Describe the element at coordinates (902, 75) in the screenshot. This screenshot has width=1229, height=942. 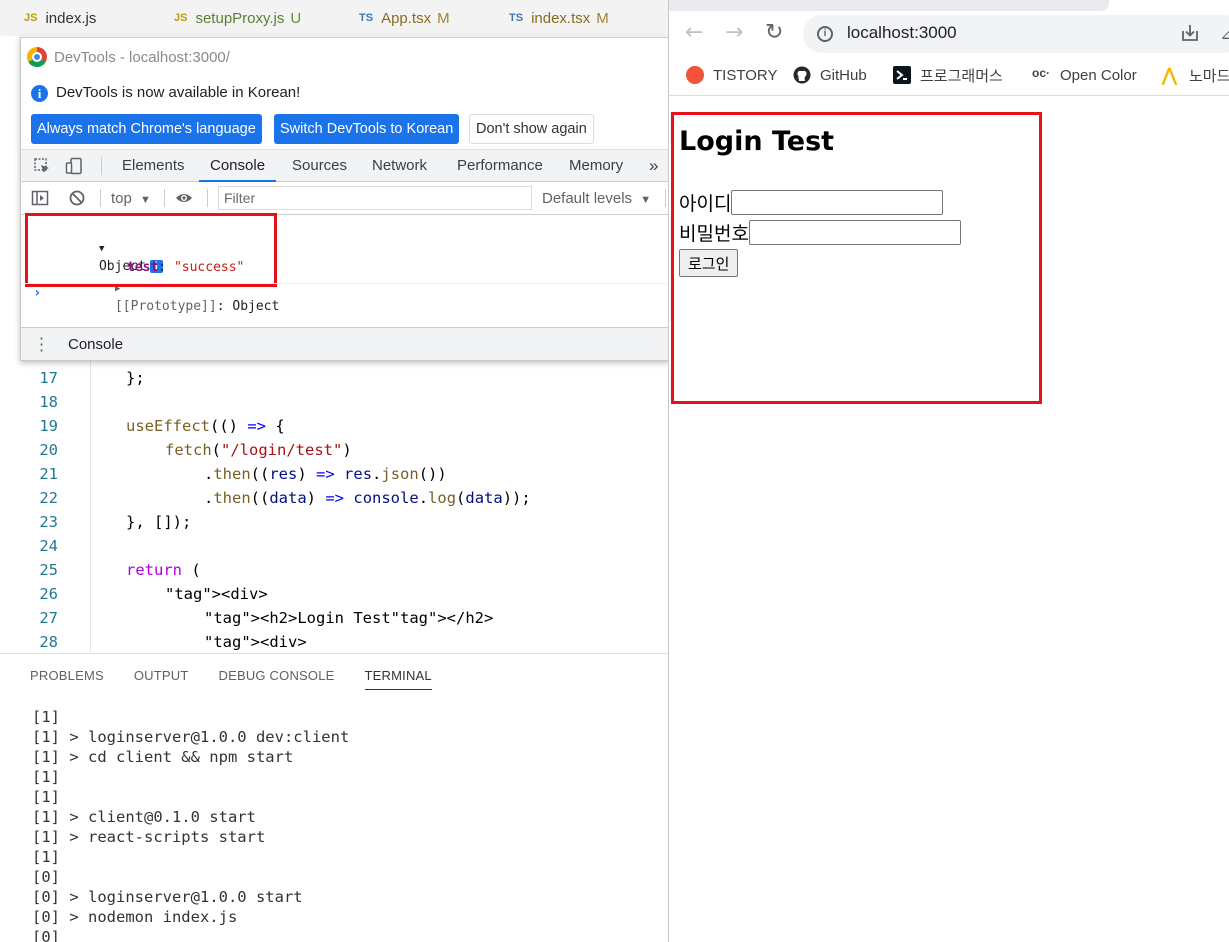
I see `programmers-icon` at that location.